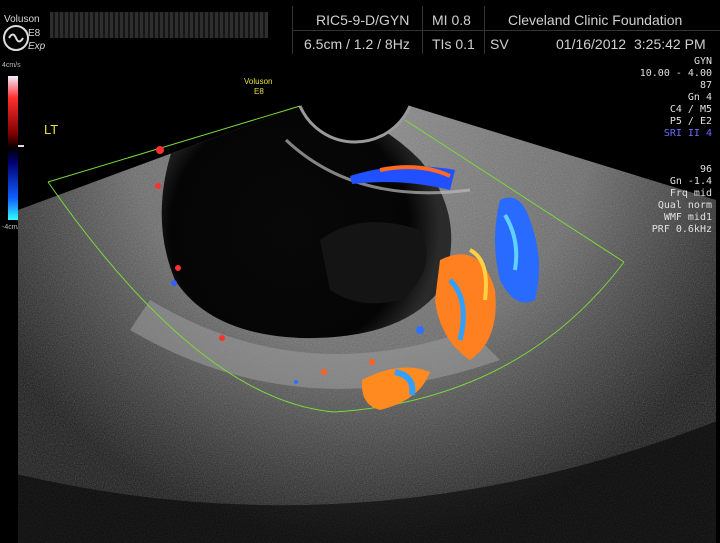 The image size is (720, 543). What do you see at coordinates (690, 121) in the screenshot?
I see `bmode-p-e: P5 / E2` at bounding box center [690, 121].